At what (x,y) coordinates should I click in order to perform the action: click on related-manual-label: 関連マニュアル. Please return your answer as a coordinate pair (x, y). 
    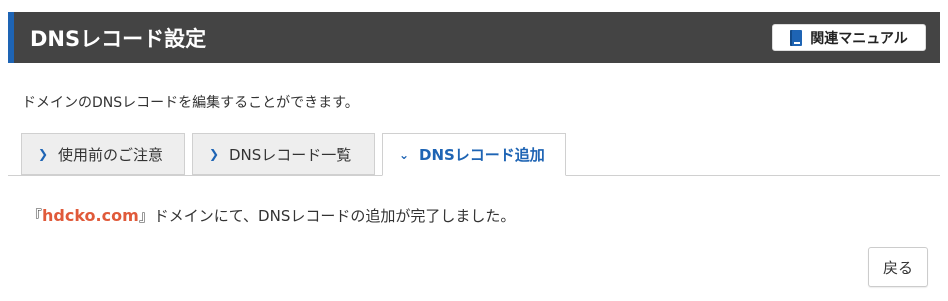
    Looking at the image, I should click on (859, 38).